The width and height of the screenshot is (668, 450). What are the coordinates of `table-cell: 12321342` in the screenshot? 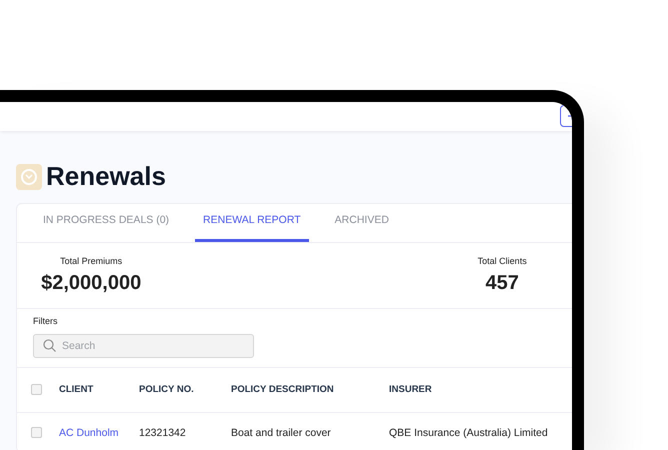 It's located at (162, 433).